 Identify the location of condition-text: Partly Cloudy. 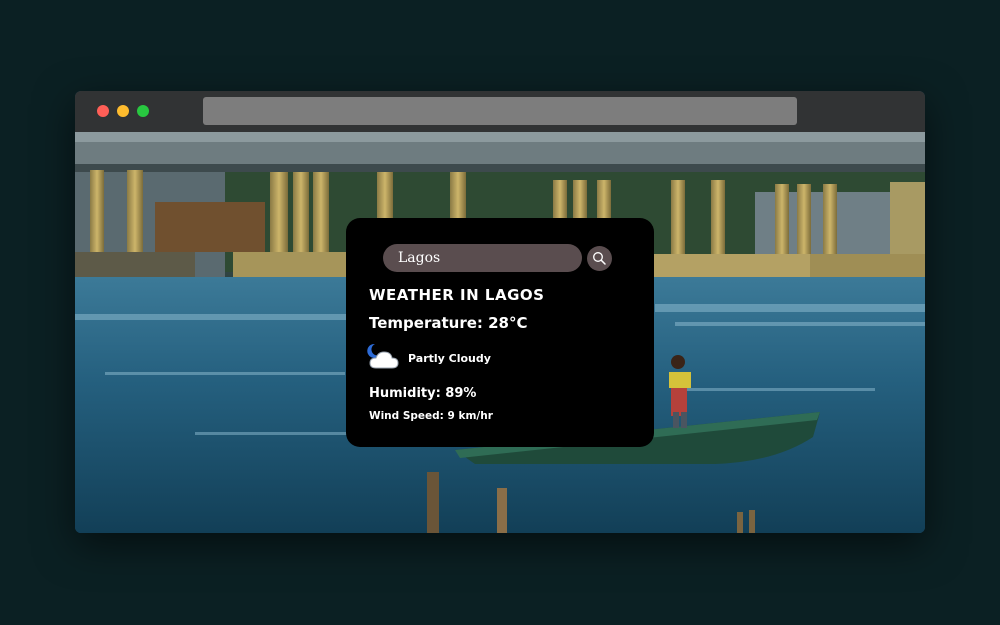
(449, 358).